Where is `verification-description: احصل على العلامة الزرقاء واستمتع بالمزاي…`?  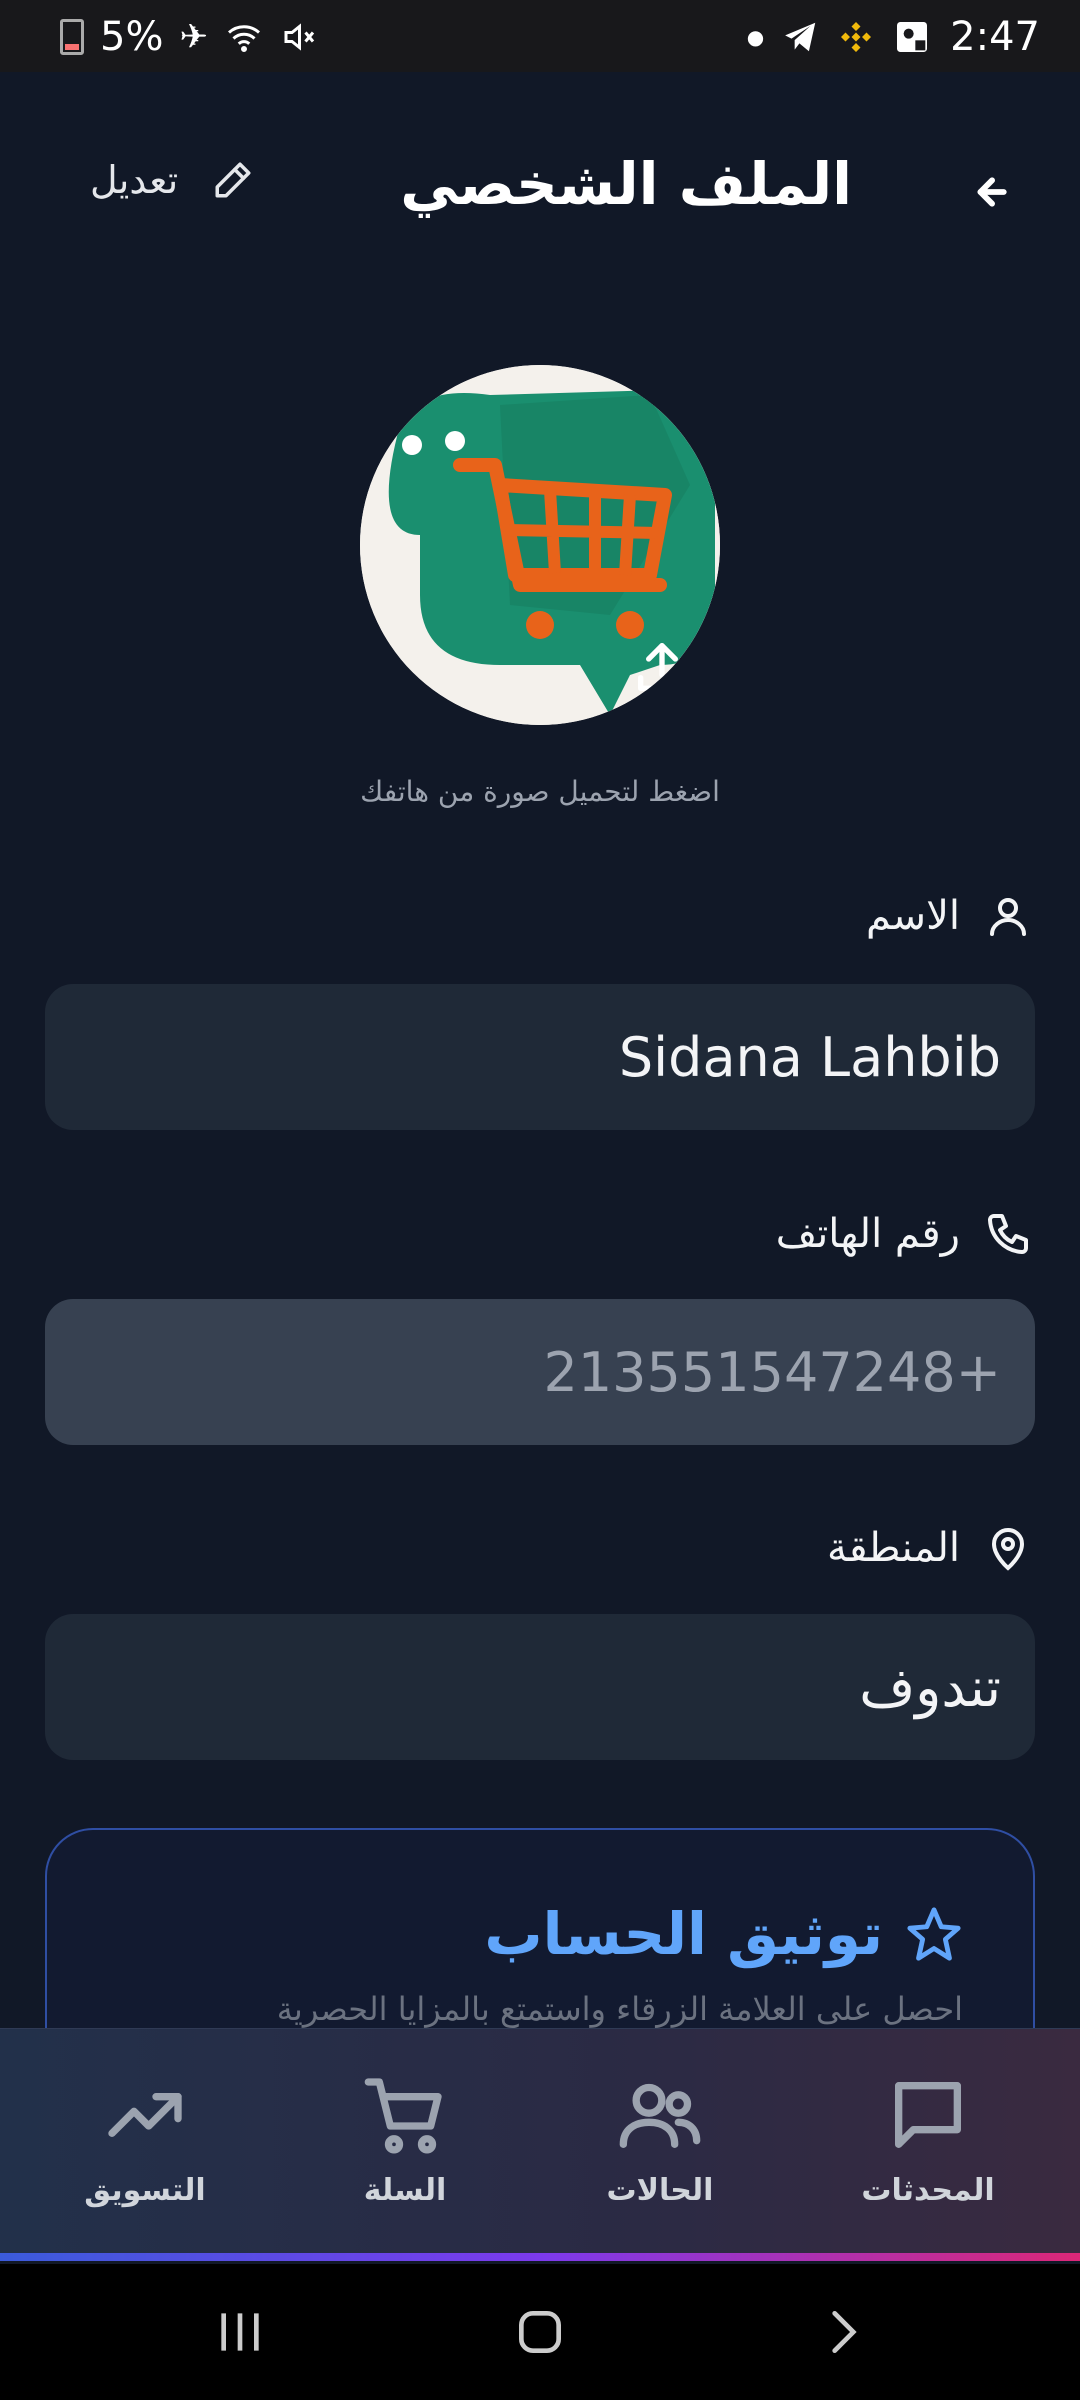
verification-description: احصل على العلامة الزرقاء واستمتع بالمزاي… is located at coordinates (619, 2009).